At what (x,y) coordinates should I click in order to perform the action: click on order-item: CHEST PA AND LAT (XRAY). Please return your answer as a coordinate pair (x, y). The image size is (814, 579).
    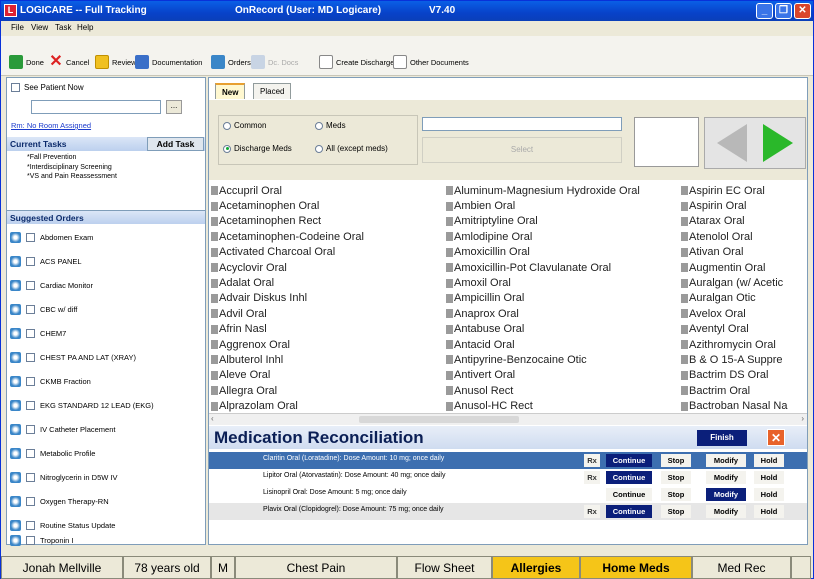
    Looking at the image, I should click on (73, 357).